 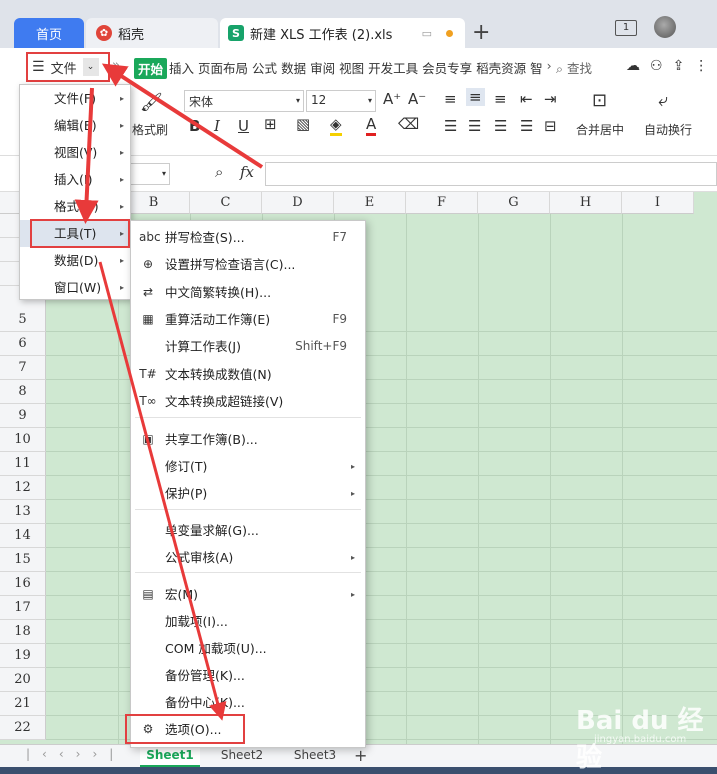 What do you see at coordinates (162, 491) in the screenshot?
I see `arrow-to-options` at bounding box center [162, 491].